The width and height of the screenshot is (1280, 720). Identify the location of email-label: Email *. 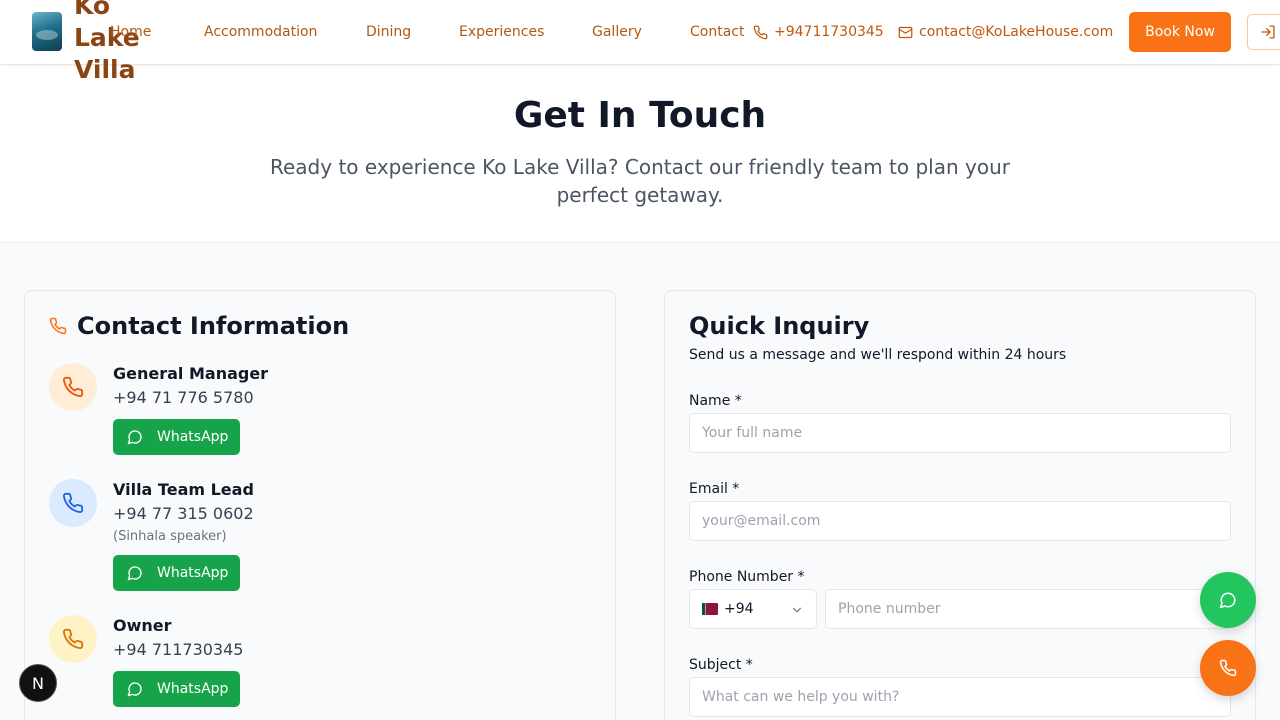
(714, 489).